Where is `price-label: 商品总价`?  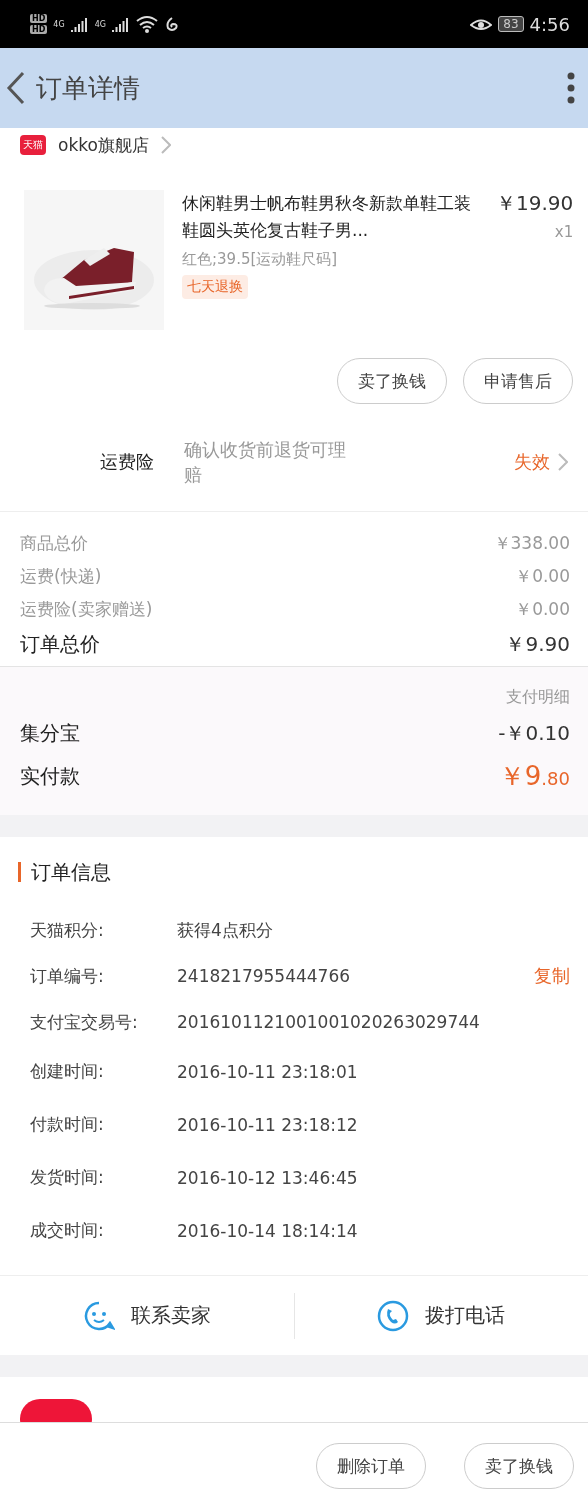 price-label: 商品总价 is located at coordinates (54, 543).